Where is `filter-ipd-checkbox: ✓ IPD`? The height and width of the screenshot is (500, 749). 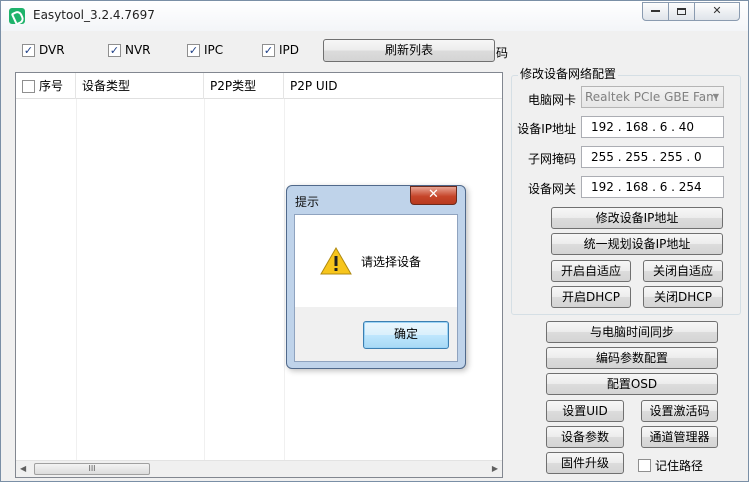 filter-ipd-checkbox: ✓ IPD is located at coordinates (280, 50).